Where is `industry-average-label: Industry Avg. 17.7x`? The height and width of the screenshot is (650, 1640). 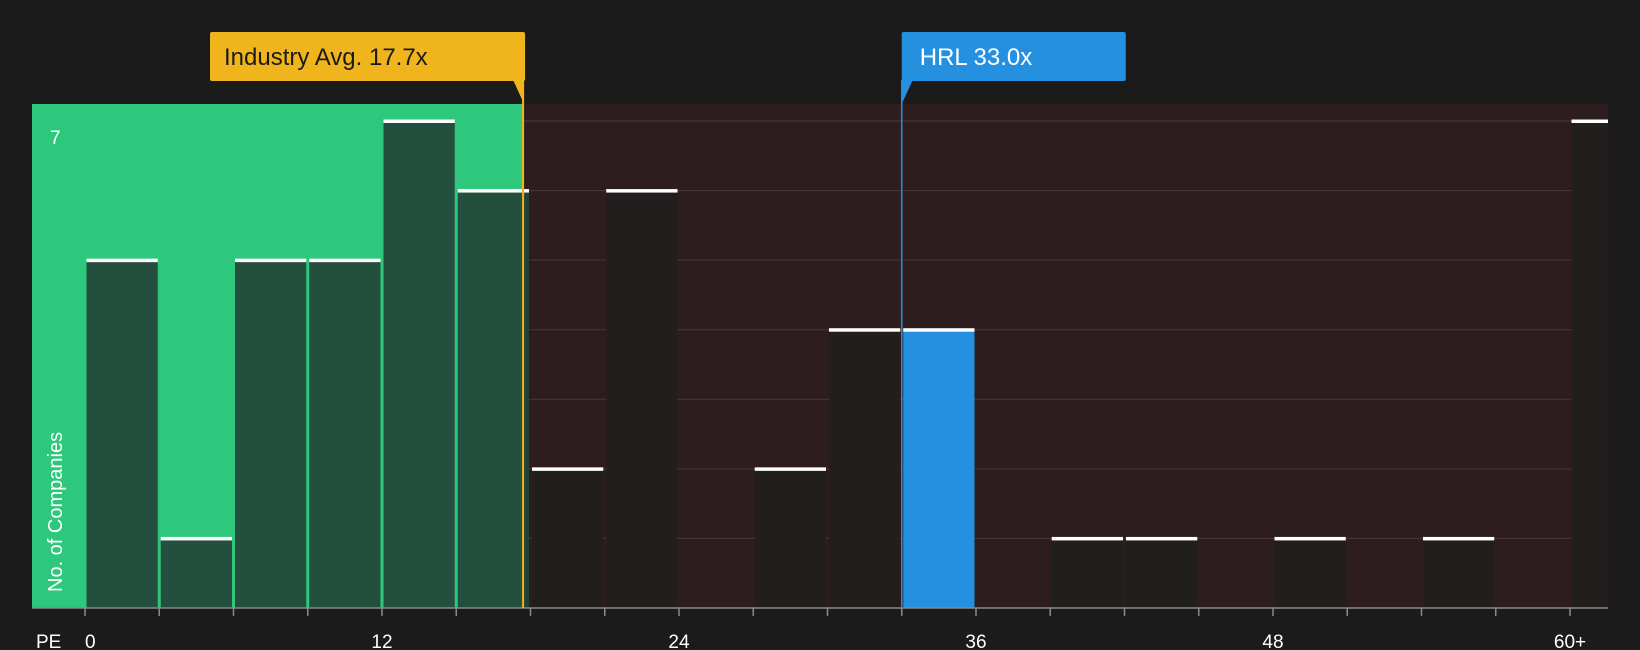 industry-average-label: Industry Avg. 17.7x is located at coordinates (326, 57).